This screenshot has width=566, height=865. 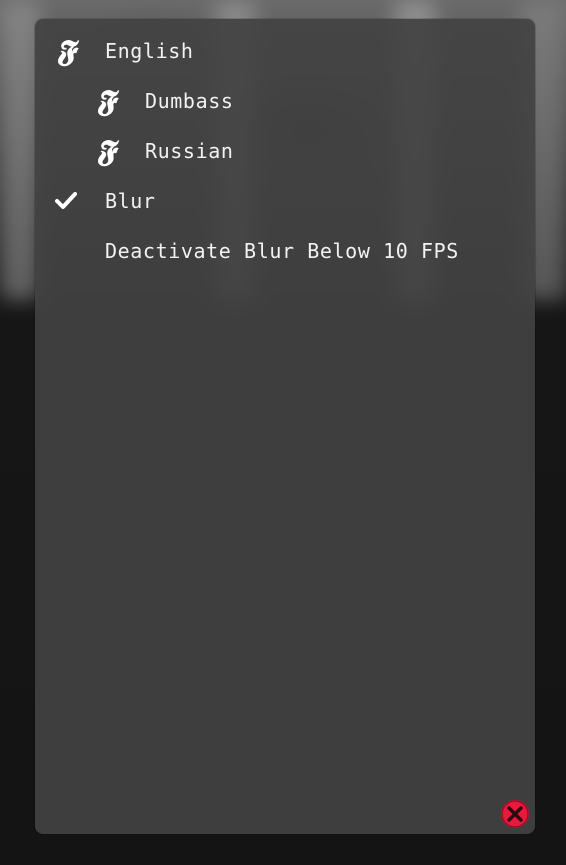 I want to click on menu-item-label: English, so click(x=149, y=51).